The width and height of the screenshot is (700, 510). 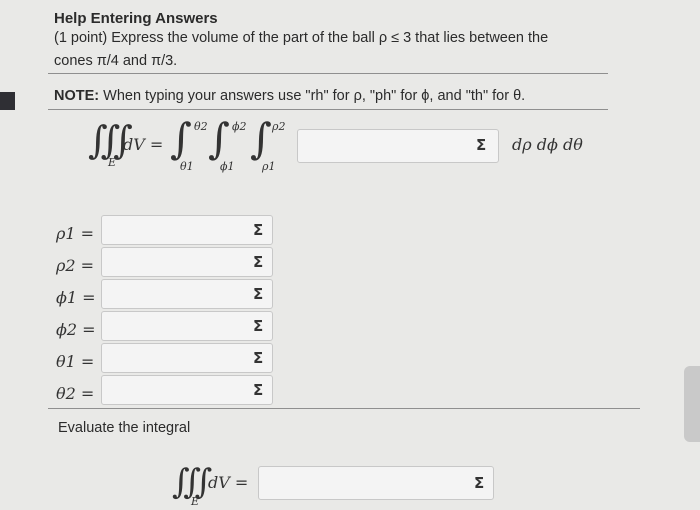 What do you see at coordinates (258, 230) in the screenshot?
I see `rho1-sigma-icon: Σ` at bounding box center [258, 230].